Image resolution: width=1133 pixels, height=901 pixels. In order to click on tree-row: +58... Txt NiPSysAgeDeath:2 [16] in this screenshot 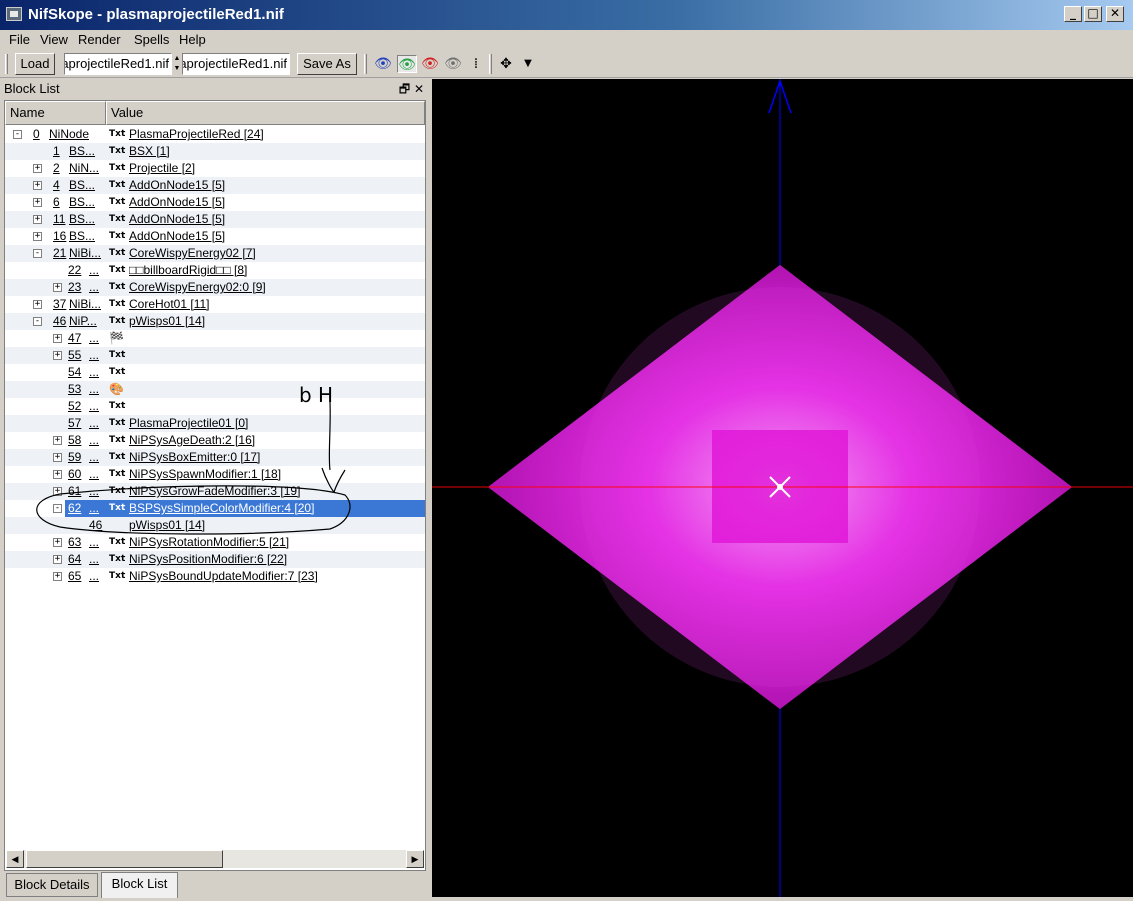, I will do `click(215, 440)`.